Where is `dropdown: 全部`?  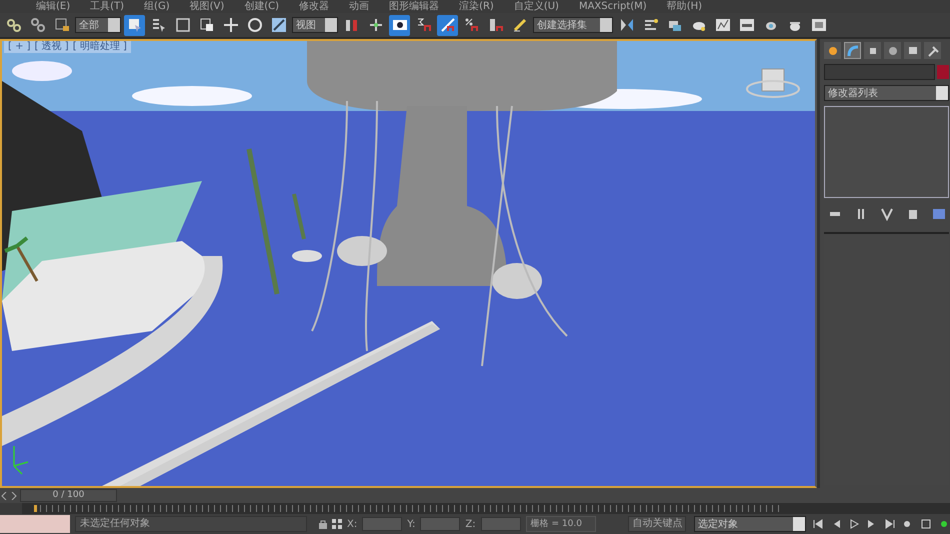 dropdown: 全部 is located at coordinates (98, 25).